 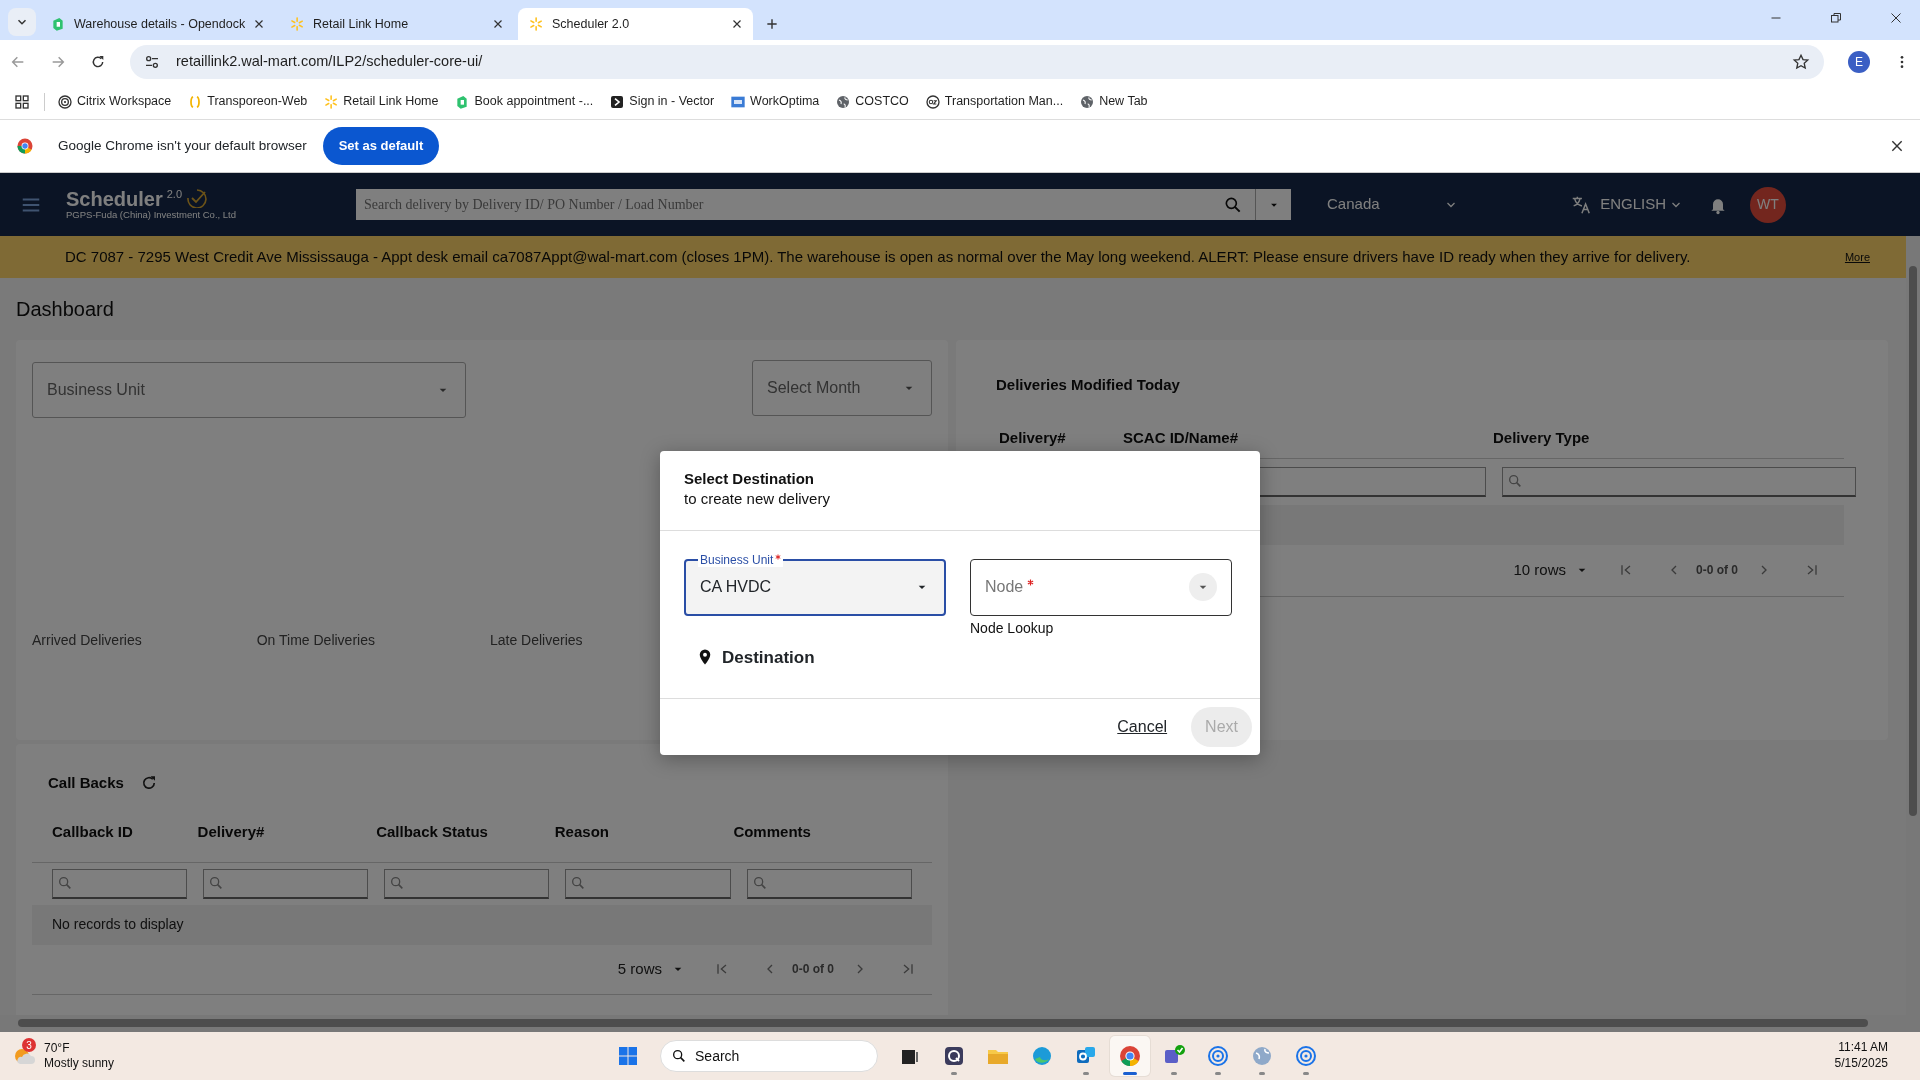 What do you see at coordinates (157, 24) in the screenshot?
I see `browser-tab: Warehouse details - Opendock` at bounding box center [157, 24].